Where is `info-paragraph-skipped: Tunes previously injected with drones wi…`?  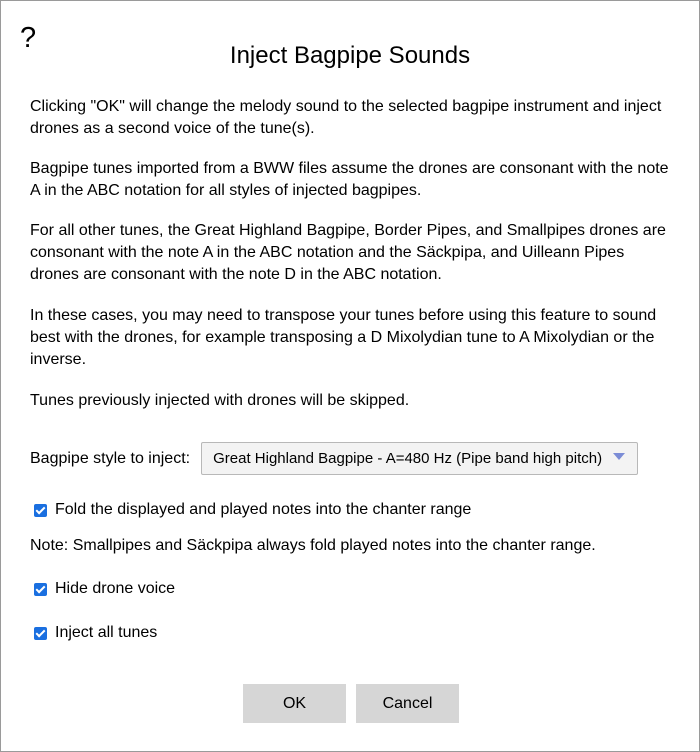 info-paragraph-skipped: Tunes previously injected with drones wi… is located at coordinates (220, 400).